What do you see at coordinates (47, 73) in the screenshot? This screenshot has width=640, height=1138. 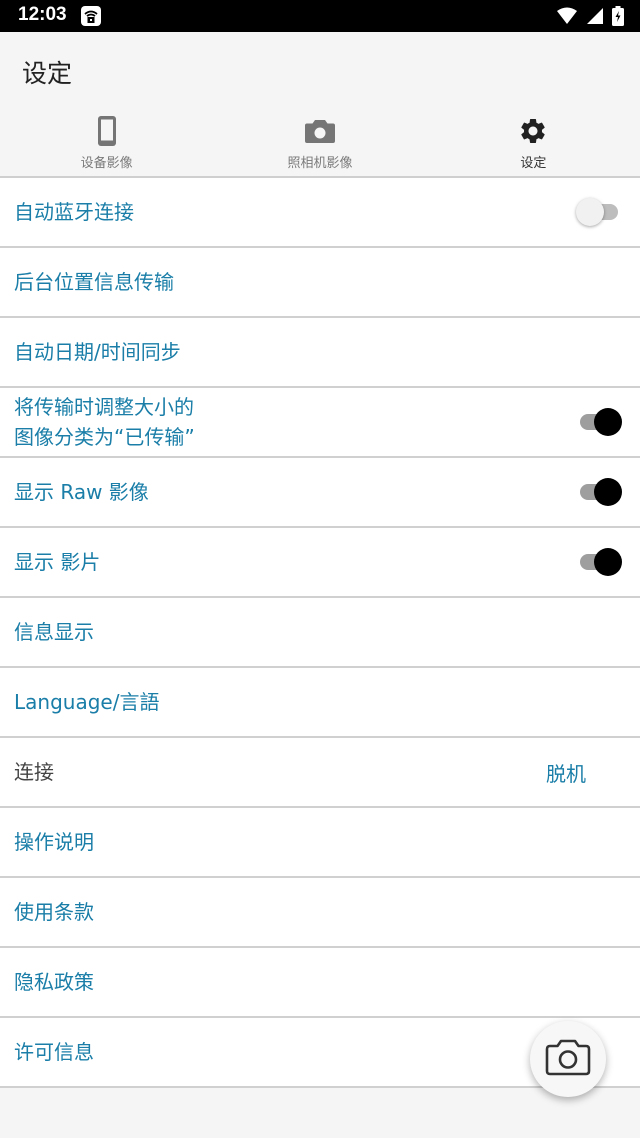 I see `page-title: 设定` at bounding box center [47, 73].